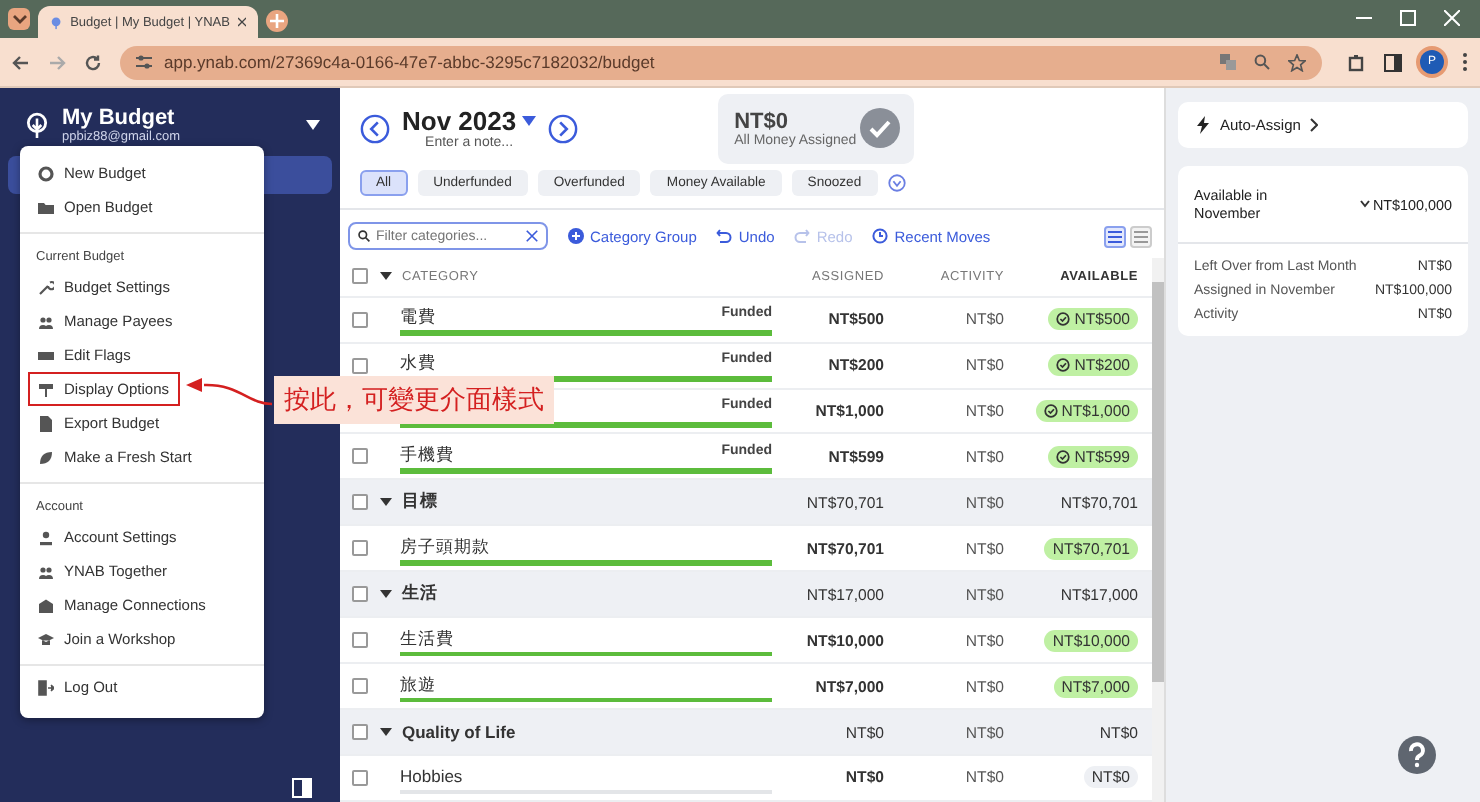 Image resolution: width=1480 pixels, height=802 pixels. I want to click on flag-icon, so click(46, 355).